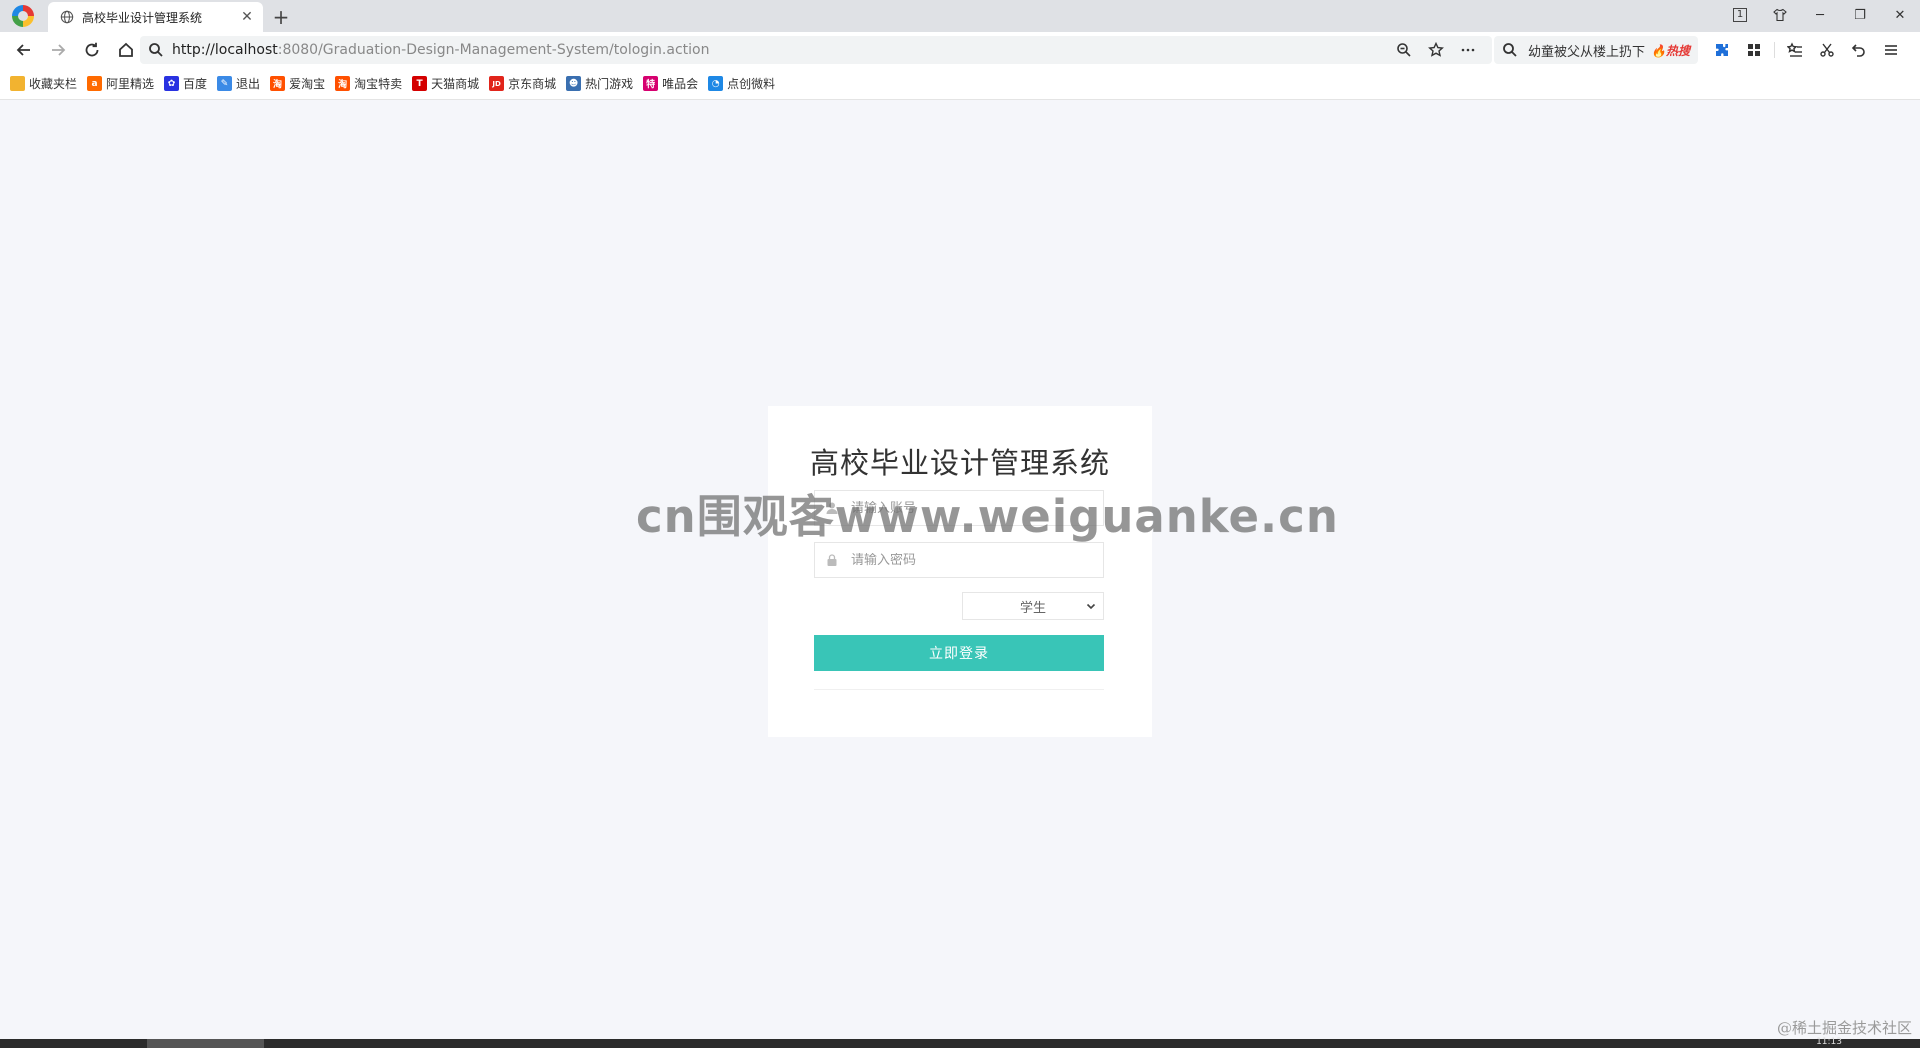  I want to click on url-host: http://localhost, so click(225, 50).